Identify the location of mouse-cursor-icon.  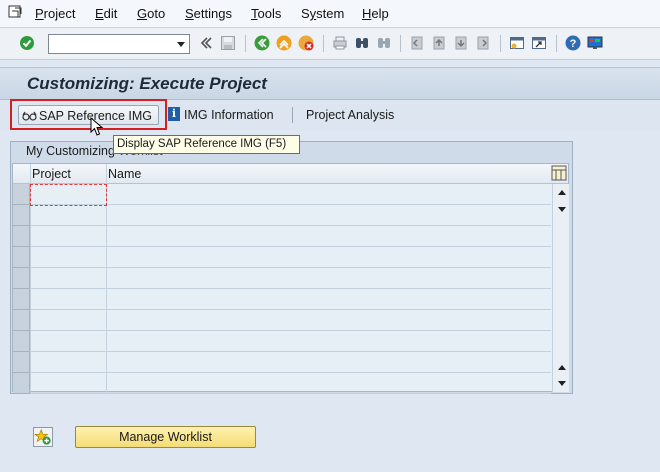
(97, 126).